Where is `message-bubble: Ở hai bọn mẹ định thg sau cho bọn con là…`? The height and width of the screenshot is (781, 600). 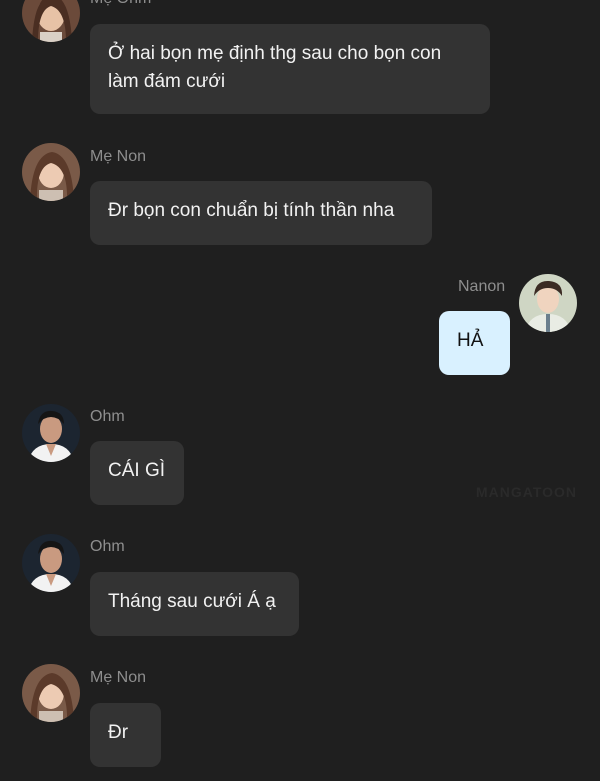
message-bubble: Ở hai bọn mẹ định thg sau cho bọn con là… is located at coordinates (290, 69).